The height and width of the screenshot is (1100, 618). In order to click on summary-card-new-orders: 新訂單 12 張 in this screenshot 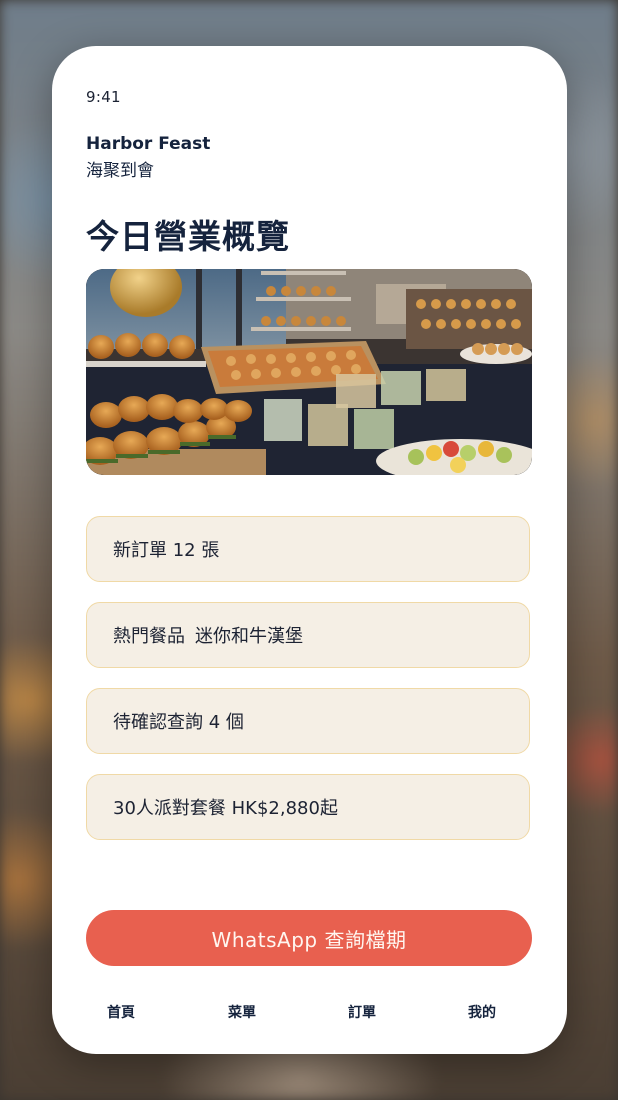, I will do `click(308, 549)`.